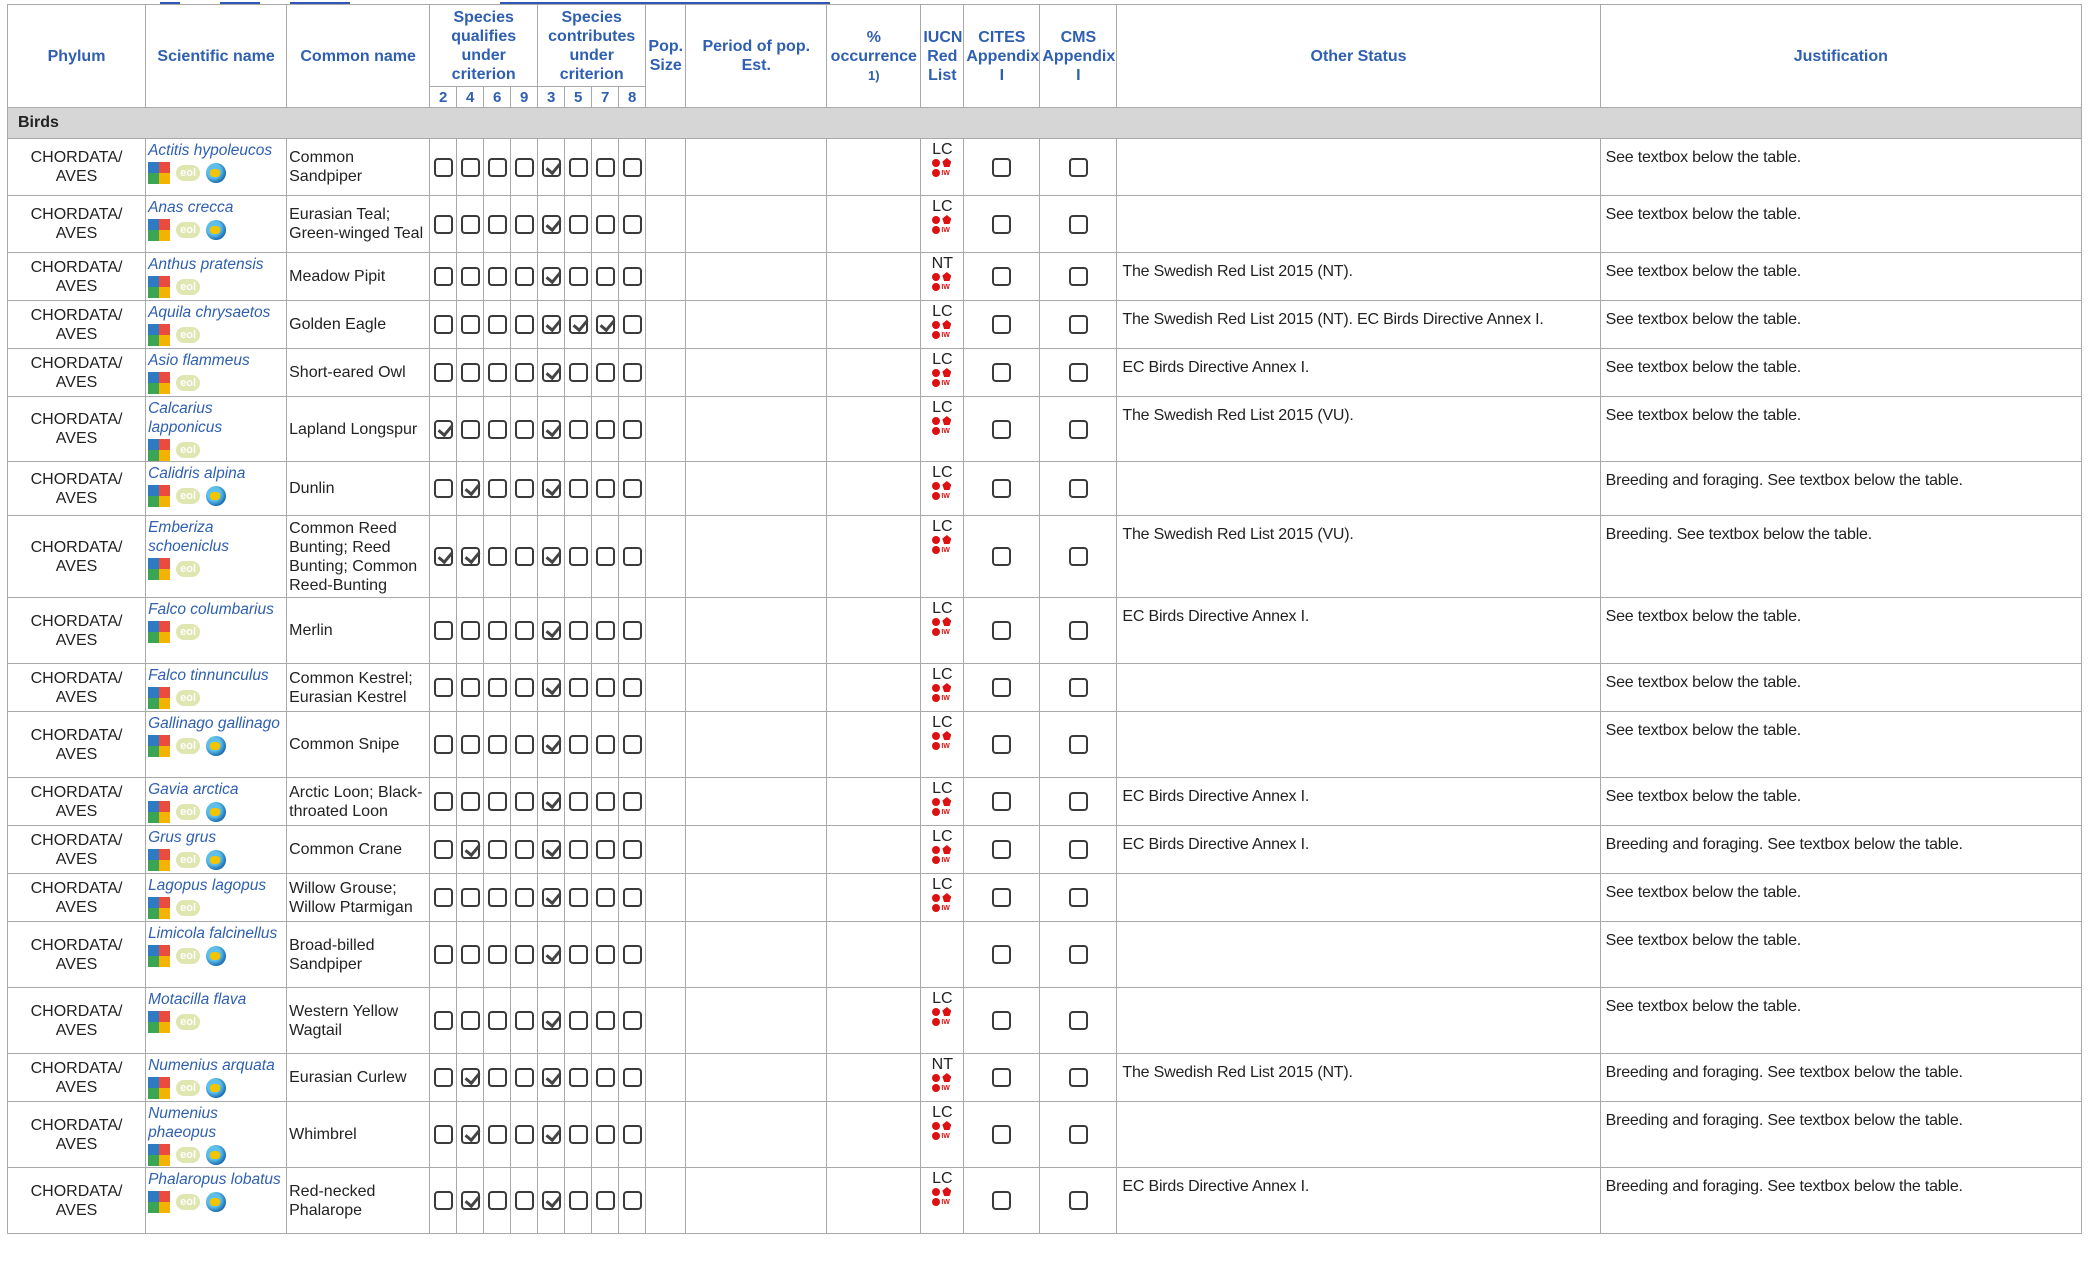 The height and width of the screenshot is (1279, 2093). Describe the element at coordinates (216, 933) in the screenshot. I see `species-link: Limicola falcinellus` at that location.